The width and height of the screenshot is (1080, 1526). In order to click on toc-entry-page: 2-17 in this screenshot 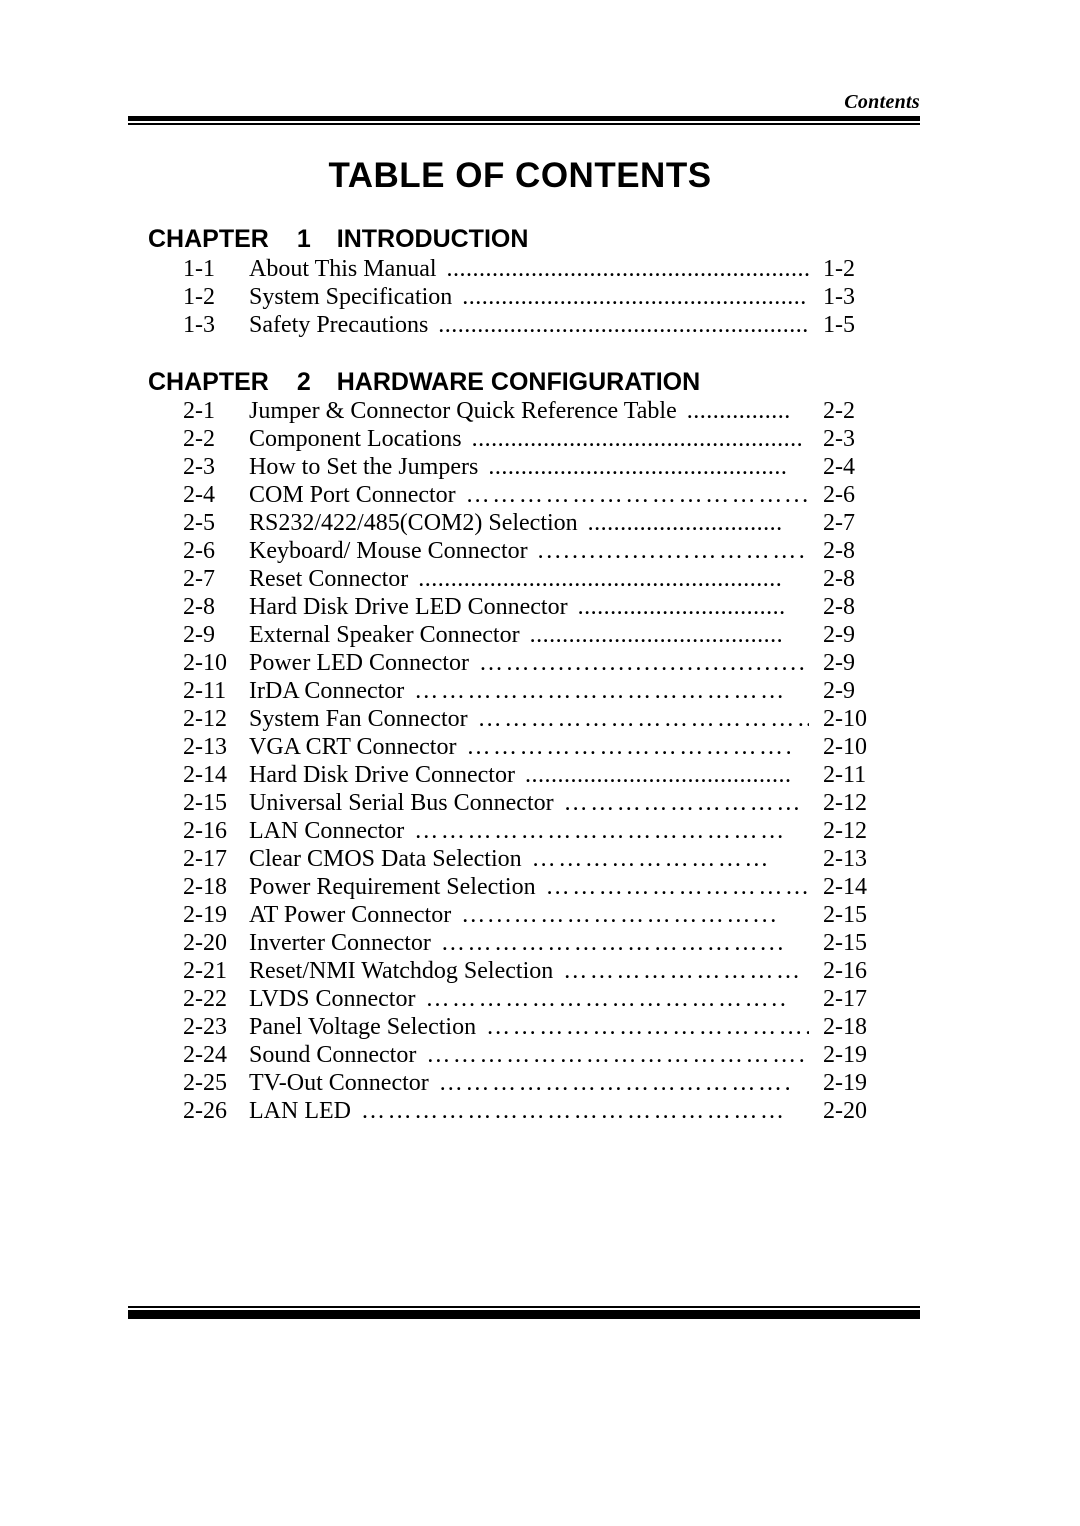, I will do `click(845, 999)`.